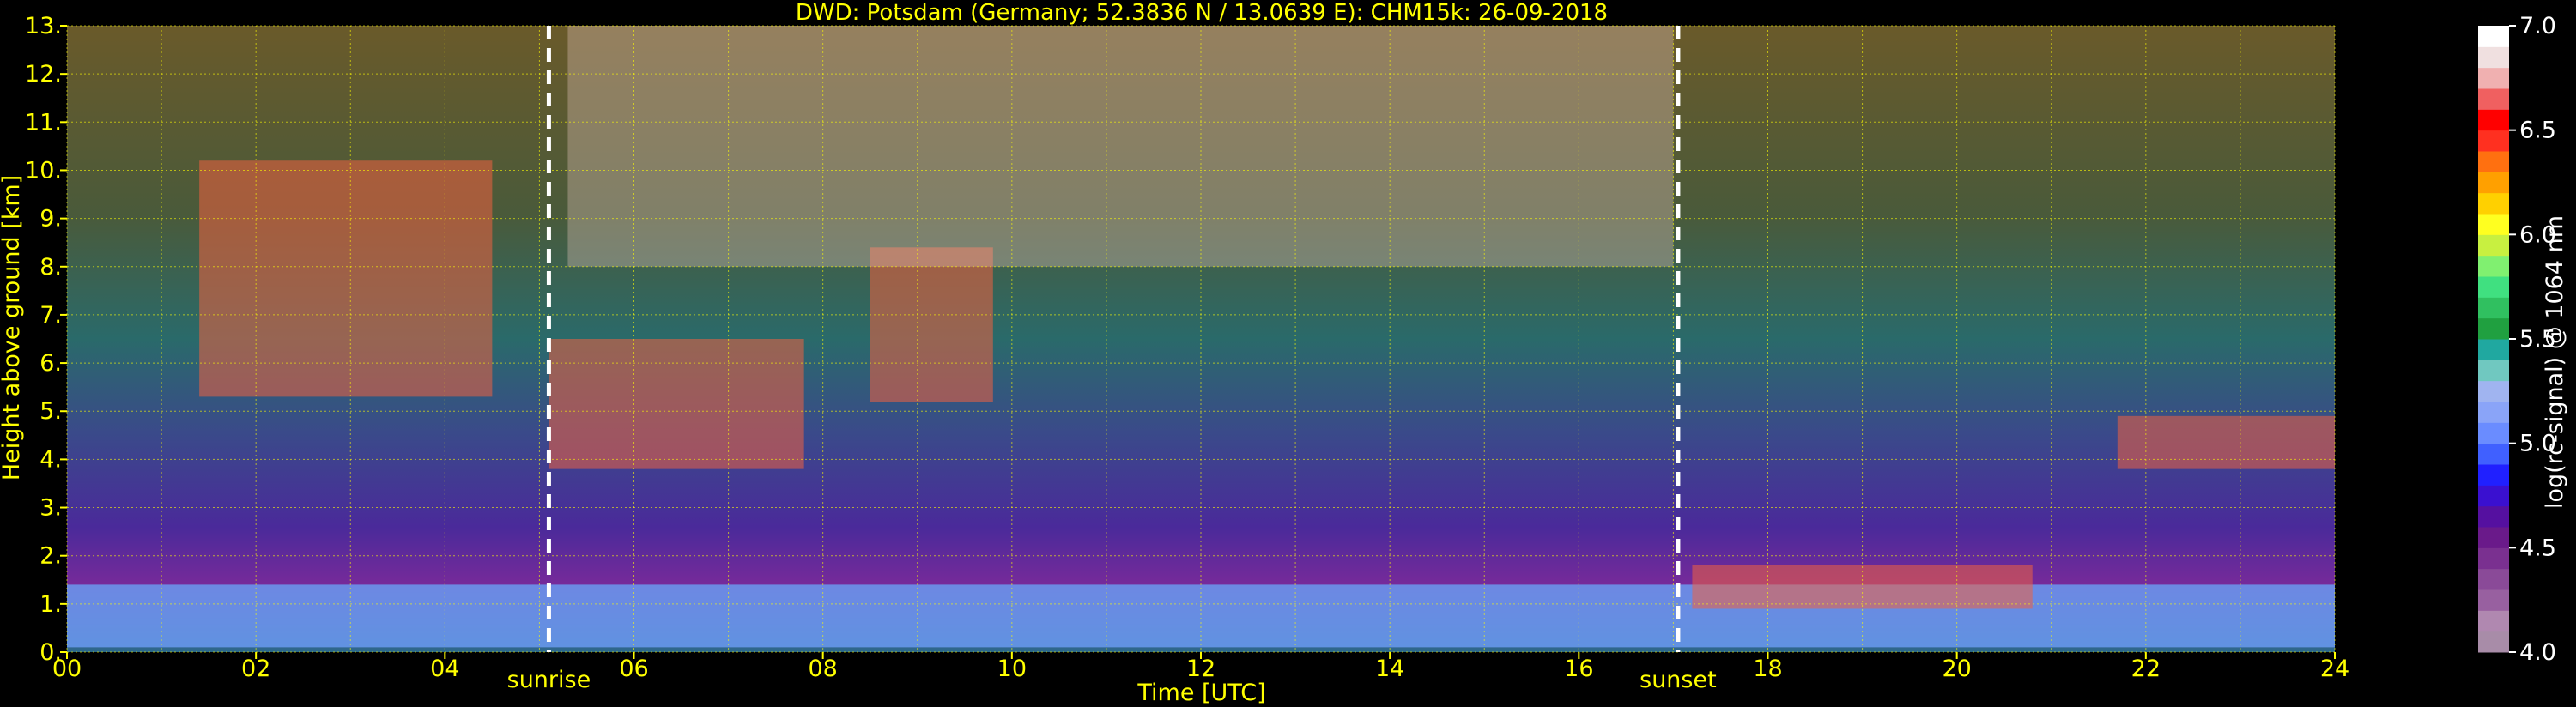  Describe the element at coordinates (255, 669) in the screenshot. I see `x-tick-label: 02` at that location.